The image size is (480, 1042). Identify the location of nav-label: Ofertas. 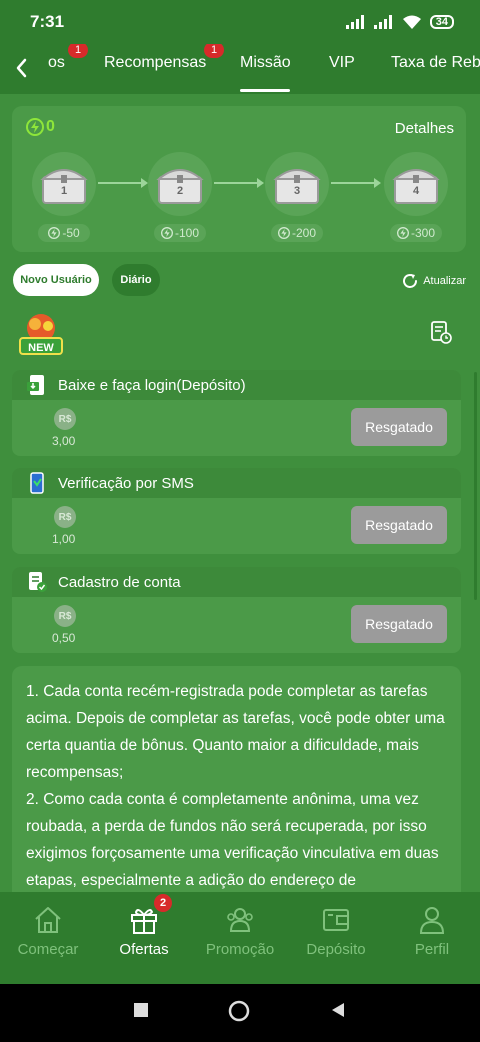
(144, 949).